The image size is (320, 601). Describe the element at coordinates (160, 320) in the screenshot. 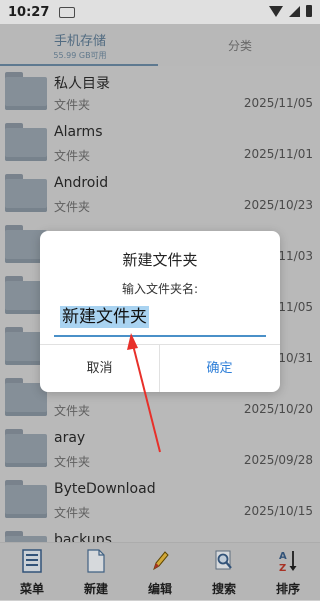

I see `folder-name-input: 新建文件夹` at that location.